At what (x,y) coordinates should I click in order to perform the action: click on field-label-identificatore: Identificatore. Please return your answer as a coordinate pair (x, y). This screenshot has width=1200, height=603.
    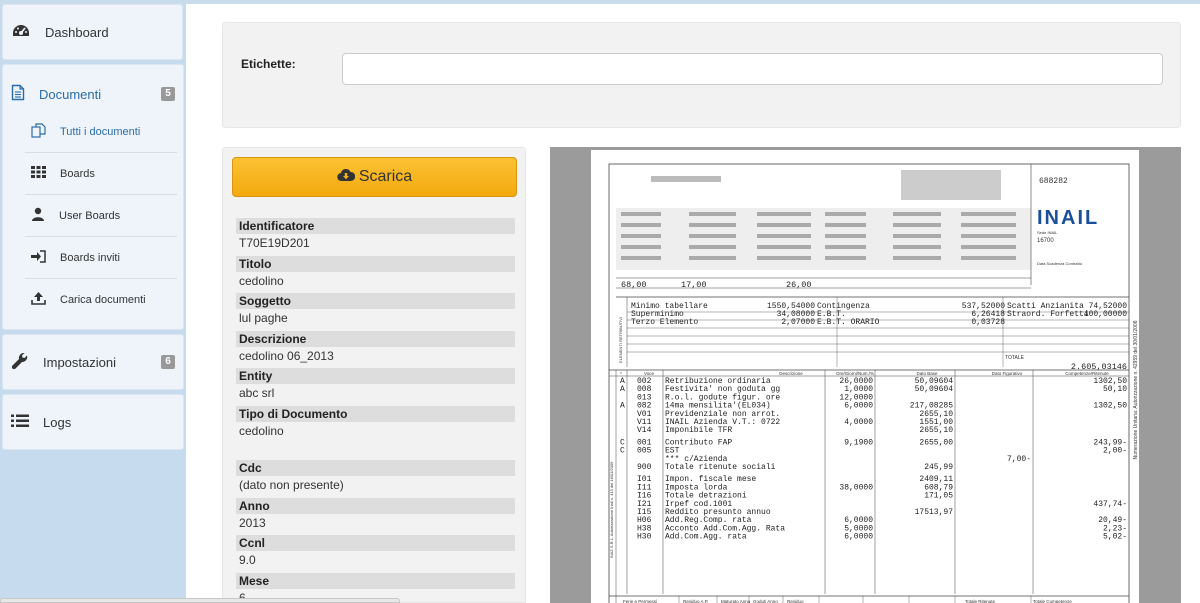
    Looking at the image, I should click on (375, 226).